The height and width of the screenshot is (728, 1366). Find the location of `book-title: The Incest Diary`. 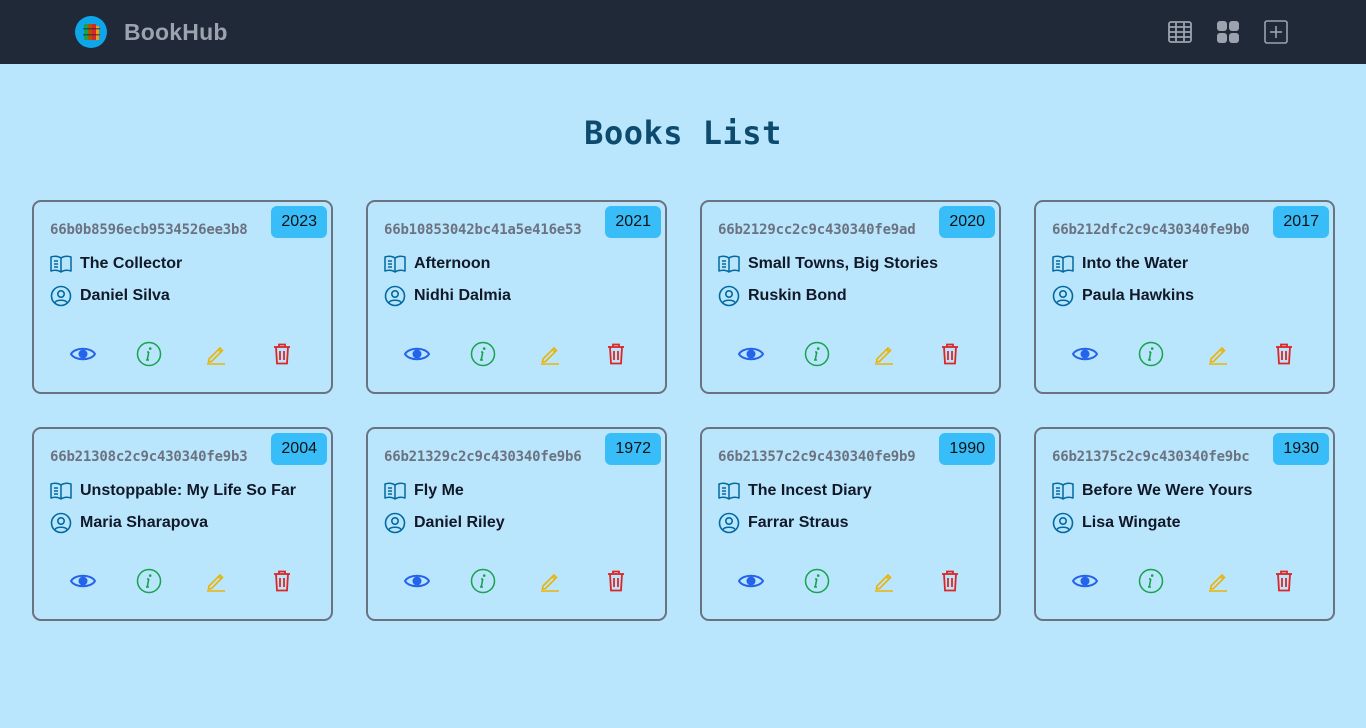

book-title: The Incest Diary is located at coordinates (810, 490).